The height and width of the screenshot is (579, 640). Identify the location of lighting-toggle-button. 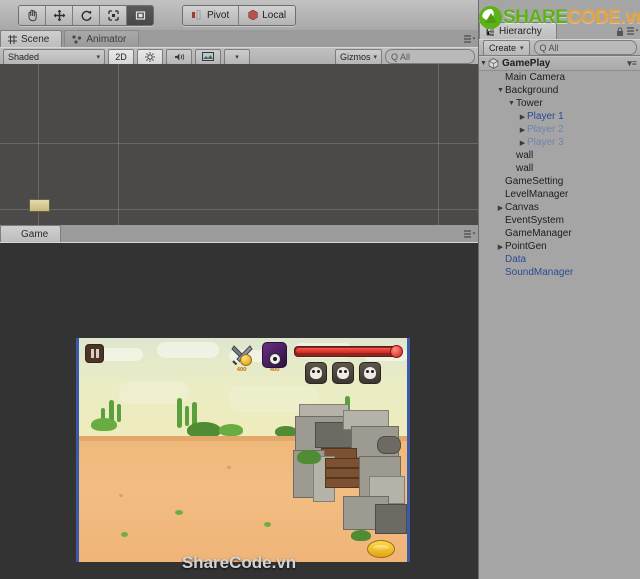
(150, 56).